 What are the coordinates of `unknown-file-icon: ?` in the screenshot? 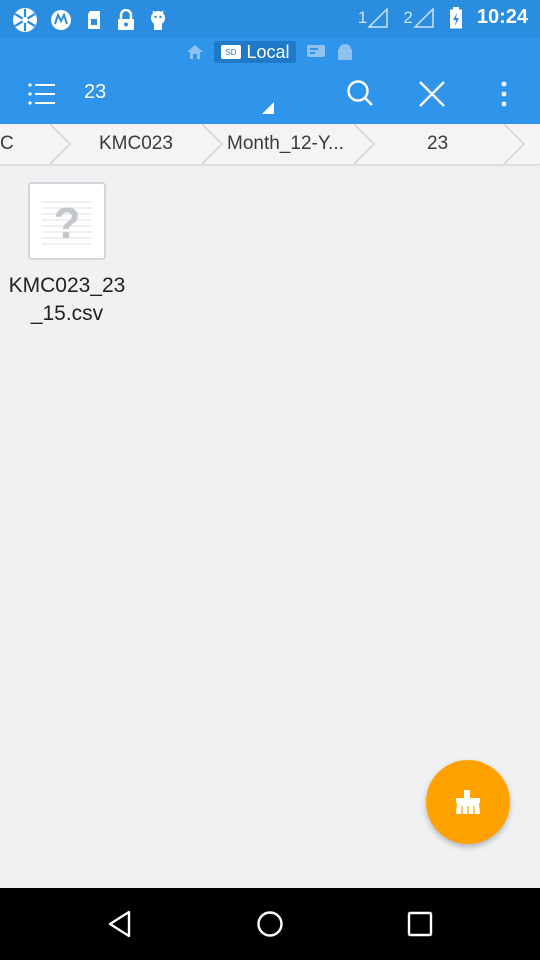 It's located at (67, 221).